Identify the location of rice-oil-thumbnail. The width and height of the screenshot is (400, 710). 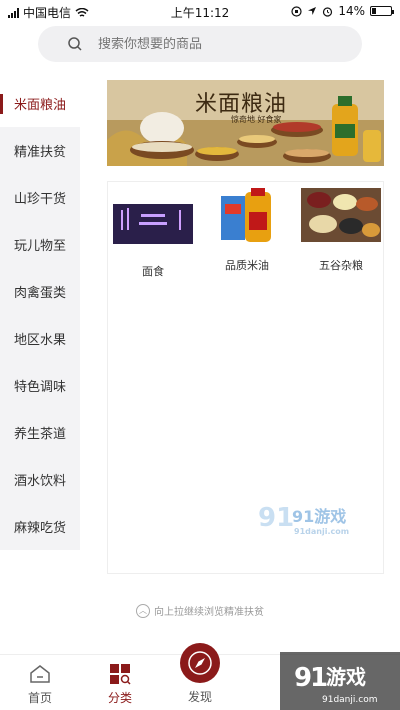
(246, 215).